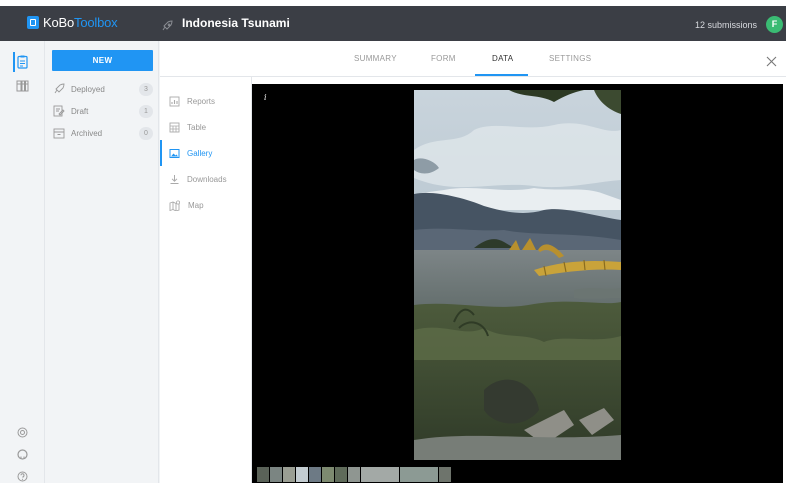 The height and width of the screenshot is (483, 786). I want to click on forms-icon, so click(22, 62).